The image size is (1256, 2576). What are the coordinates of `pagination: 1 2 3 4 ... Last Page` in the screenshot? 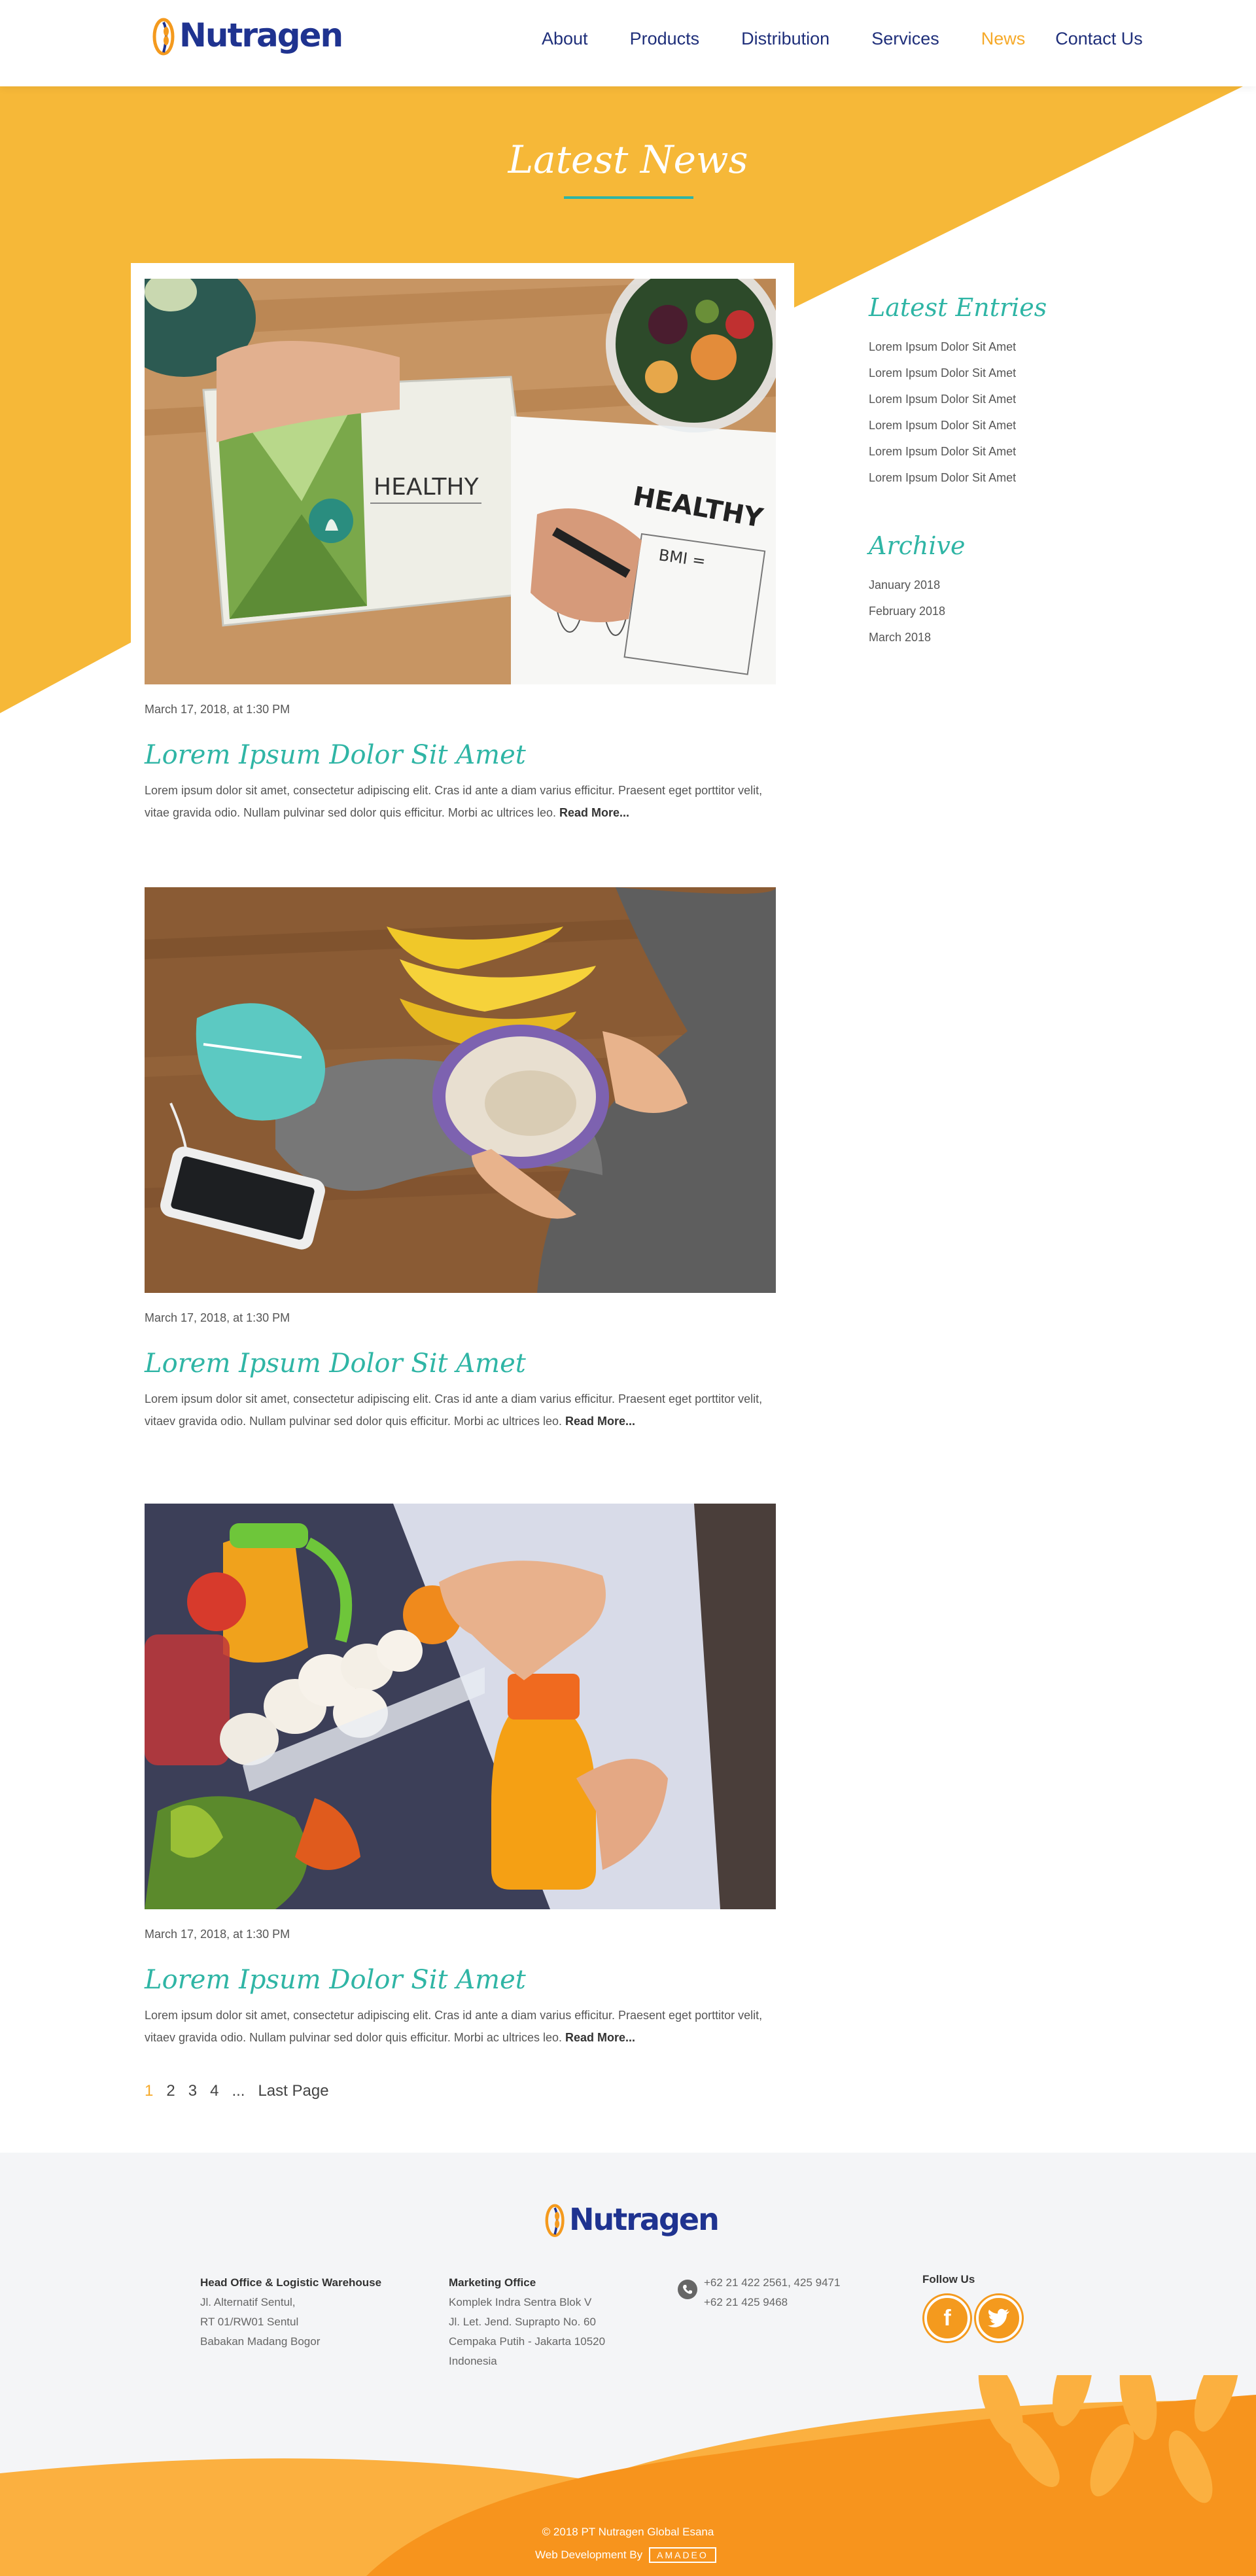 It's located at (244, 2091).